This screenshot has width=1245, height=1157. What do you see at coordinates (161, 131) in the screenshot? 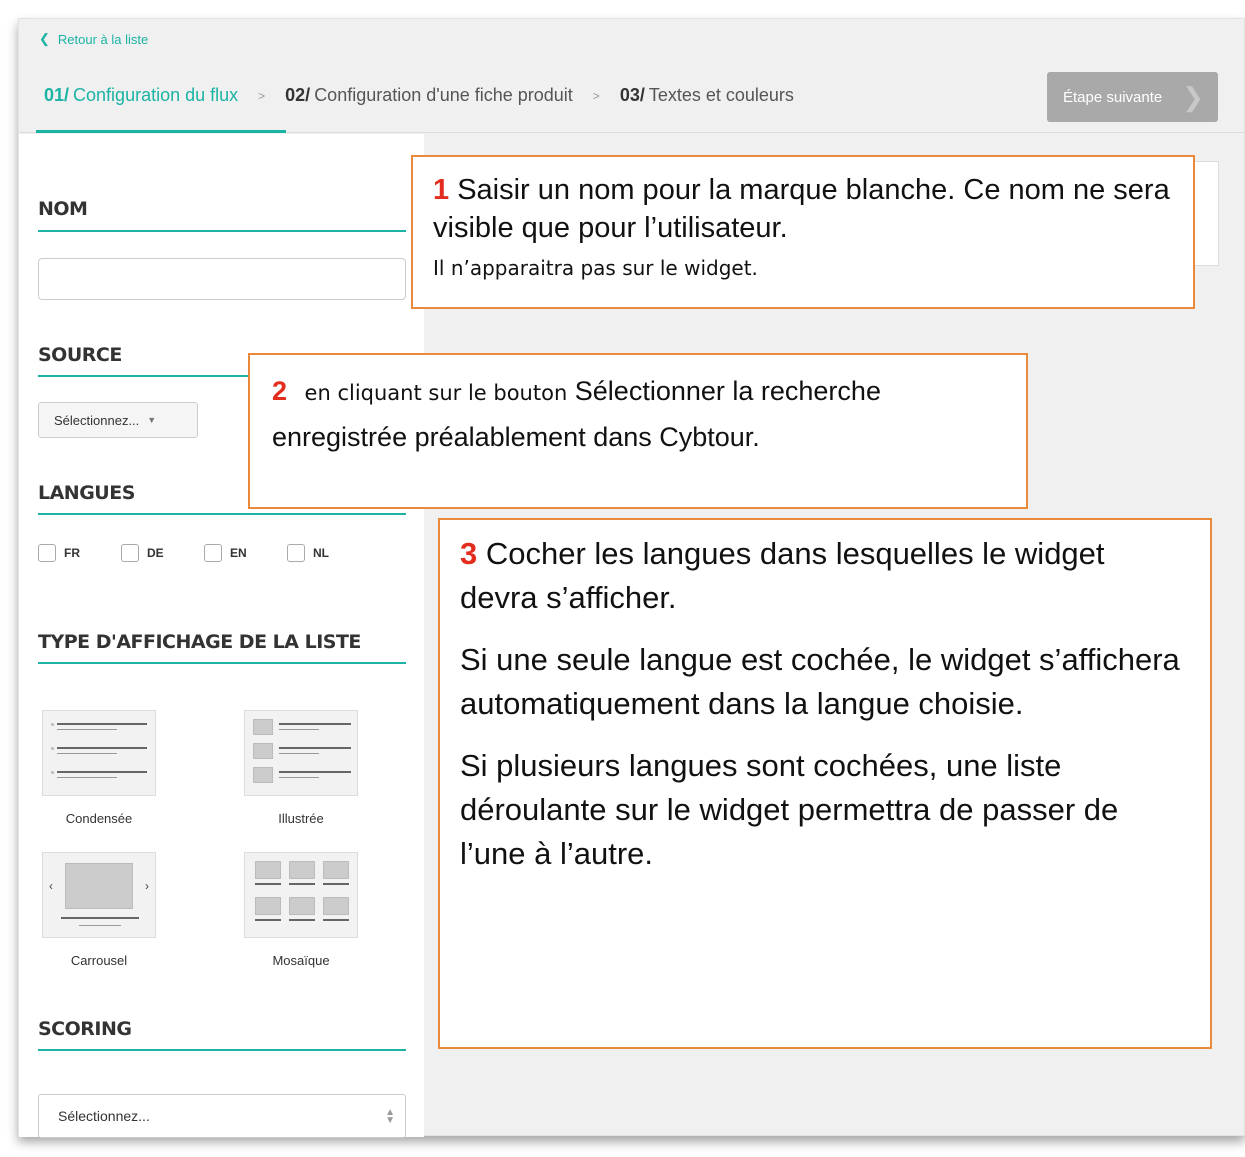
I see `active-step-underline` at bounding box center [161, 131].